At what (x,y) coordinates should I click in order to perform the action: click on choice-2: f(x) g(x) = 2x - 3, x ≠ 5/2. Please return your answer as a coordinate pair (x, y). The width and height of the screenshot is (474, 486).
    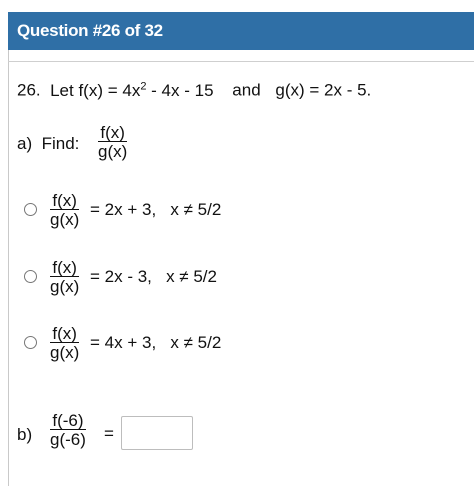
    Looking at the image, I should click on (133, 277).